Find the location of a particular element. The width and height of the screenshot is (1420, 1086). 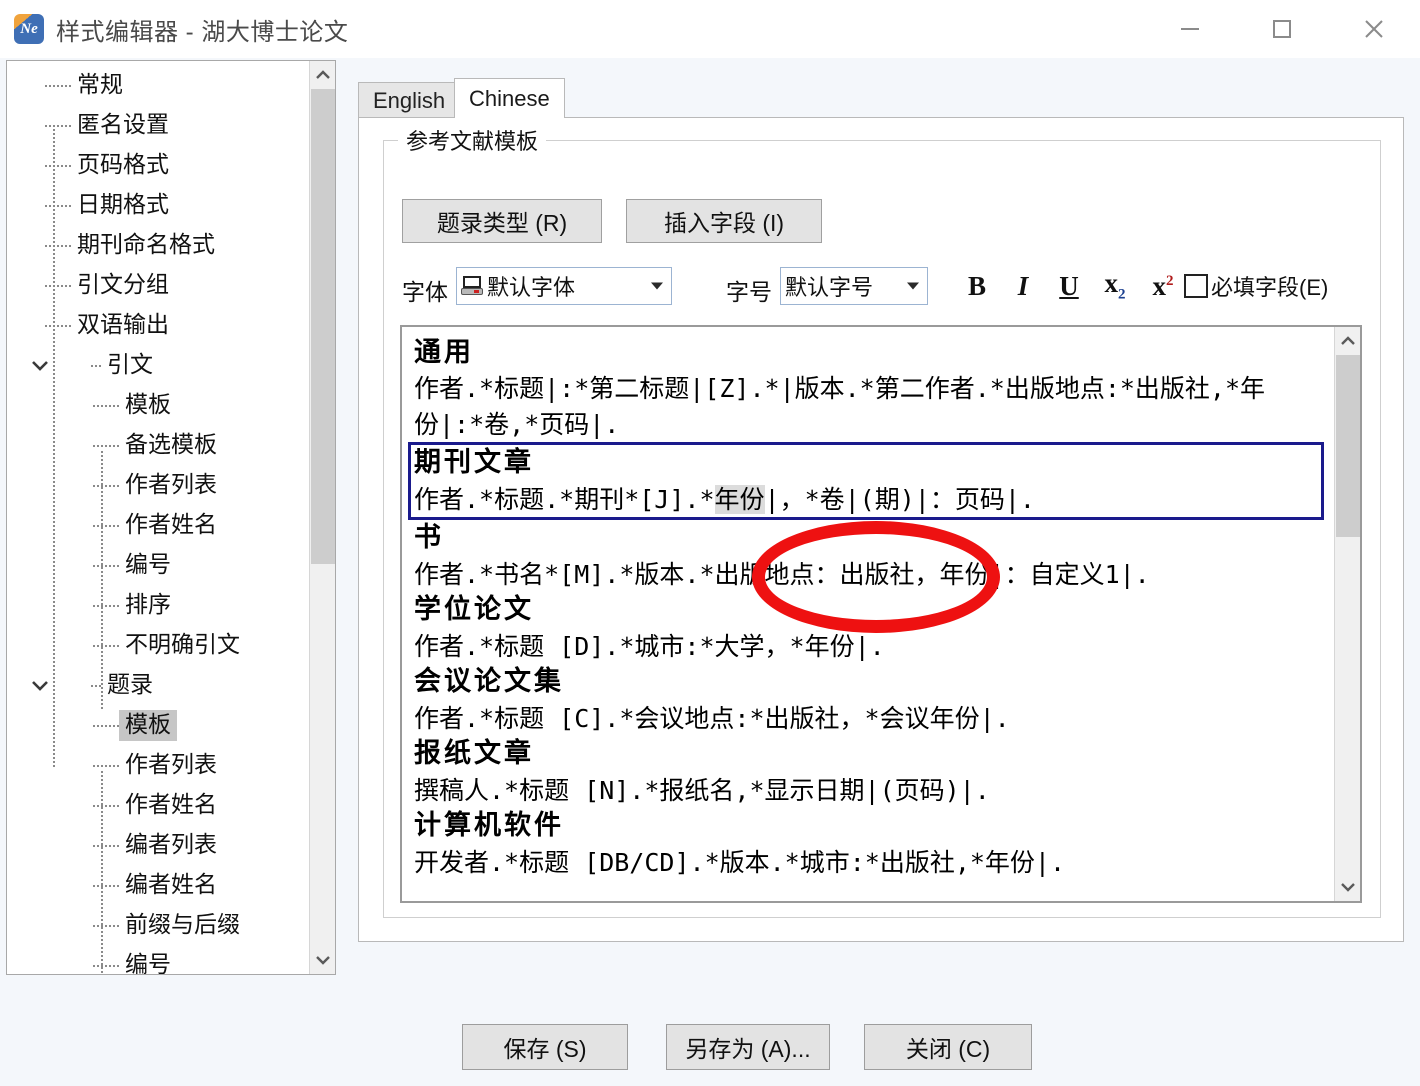

font-size-dropdown: 默认字号 is located at coordinates (854, 286).